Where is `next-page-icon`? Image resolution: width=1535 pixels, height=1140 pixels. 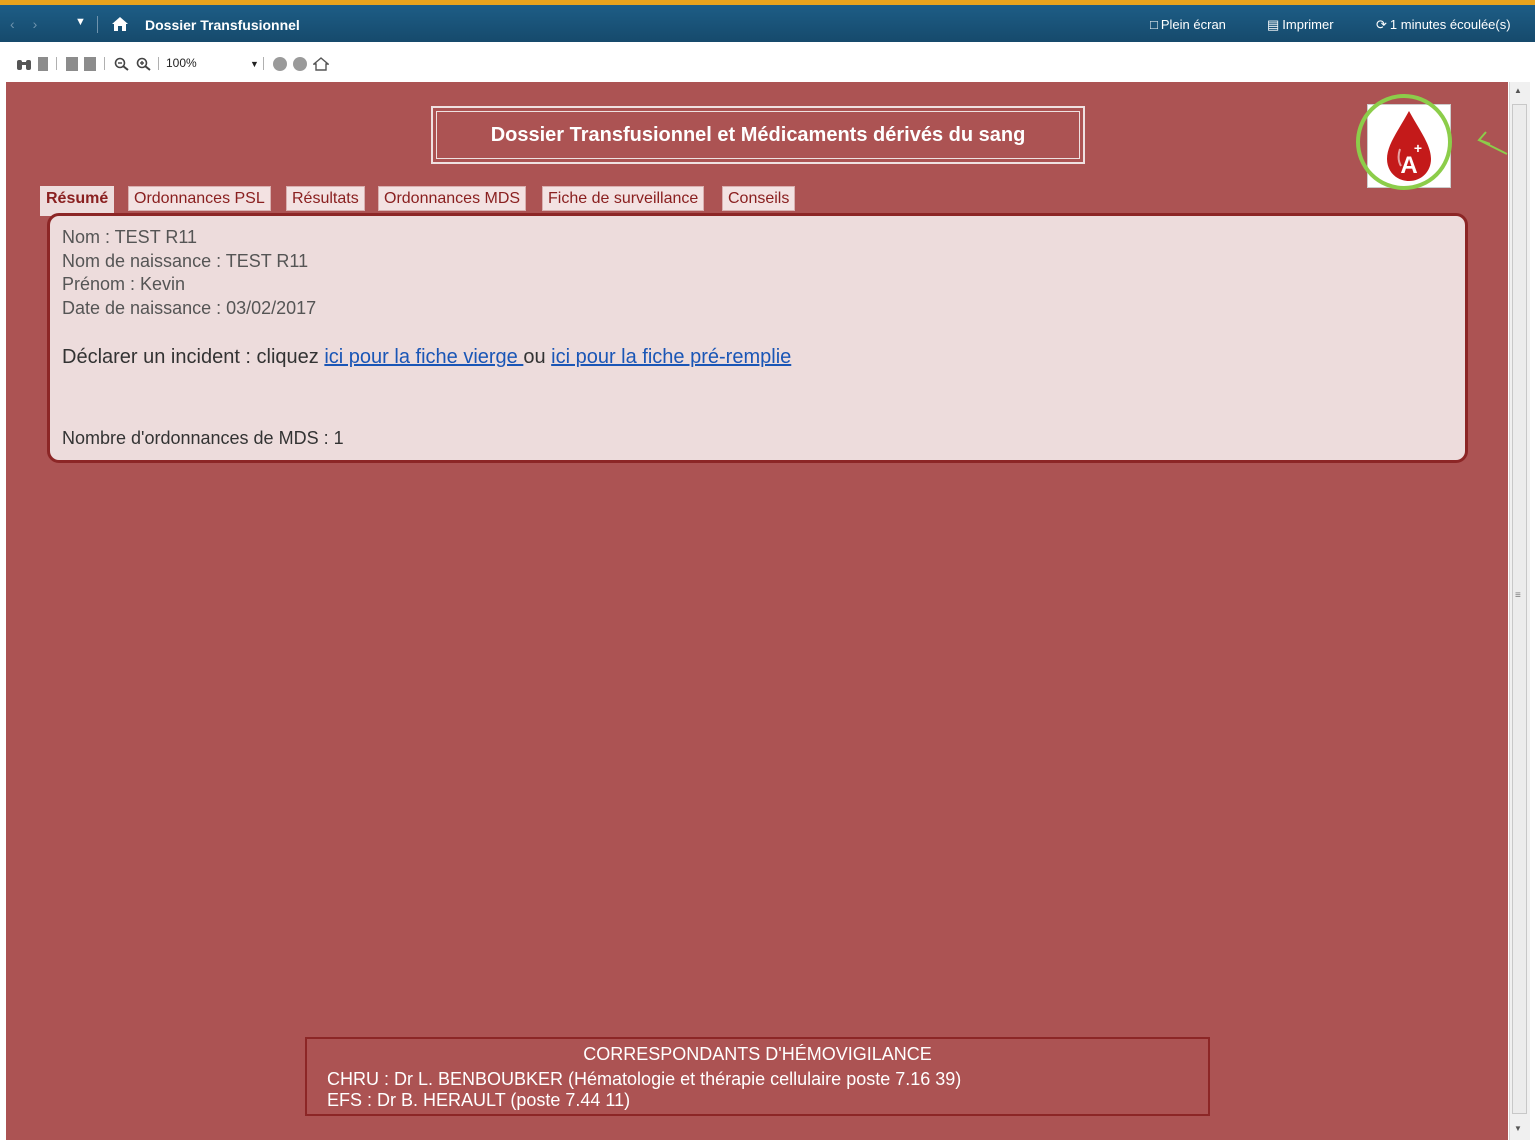 next-page-icon is located at coordinates (90, 64).